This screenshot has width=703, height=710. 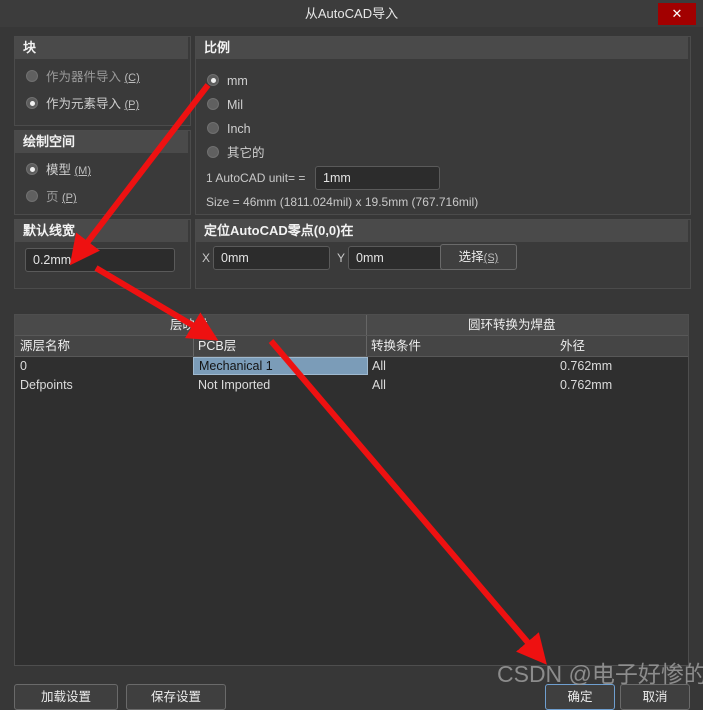 I want to click on radio-import-as-component-key: (C), so click(x=132, y=78).